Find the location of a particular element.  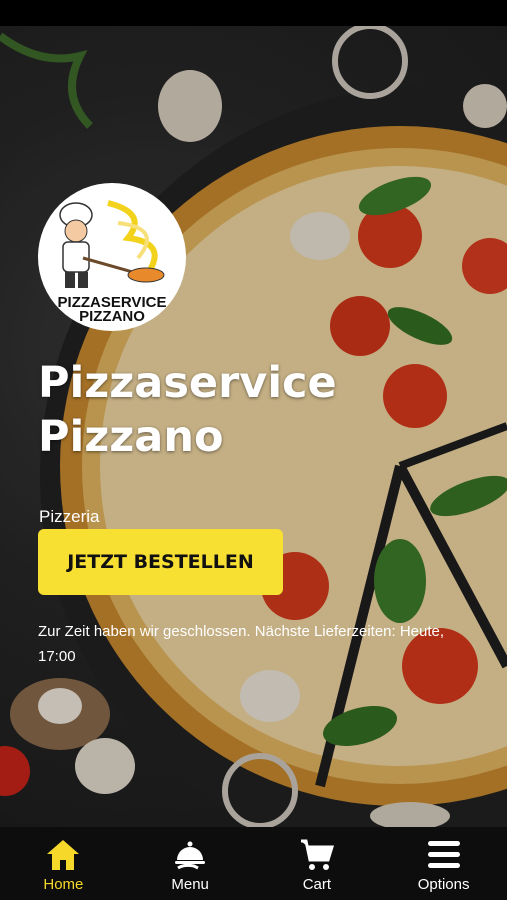

nav-options: Options is located at coordinates (443, 863).